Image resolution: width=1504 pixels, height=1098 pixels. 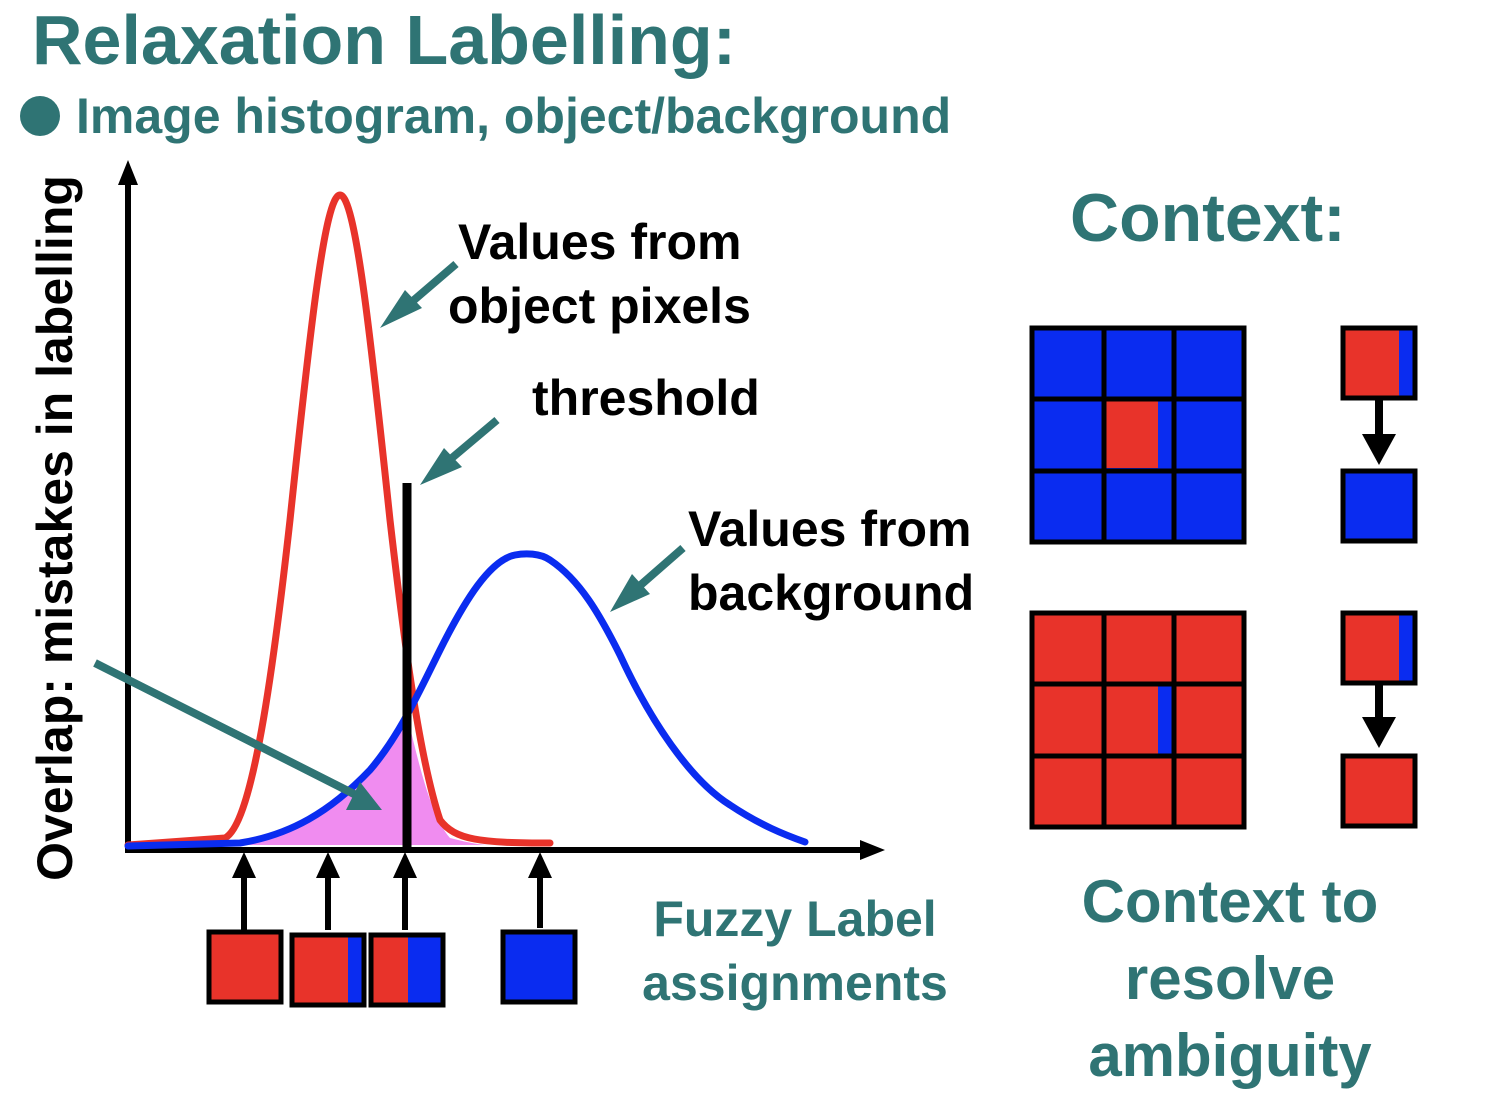 What do you see at coordinates (1379, 432) in the screenshot?
I see `transition-top-arrow` at bounding box center [1379, 432].